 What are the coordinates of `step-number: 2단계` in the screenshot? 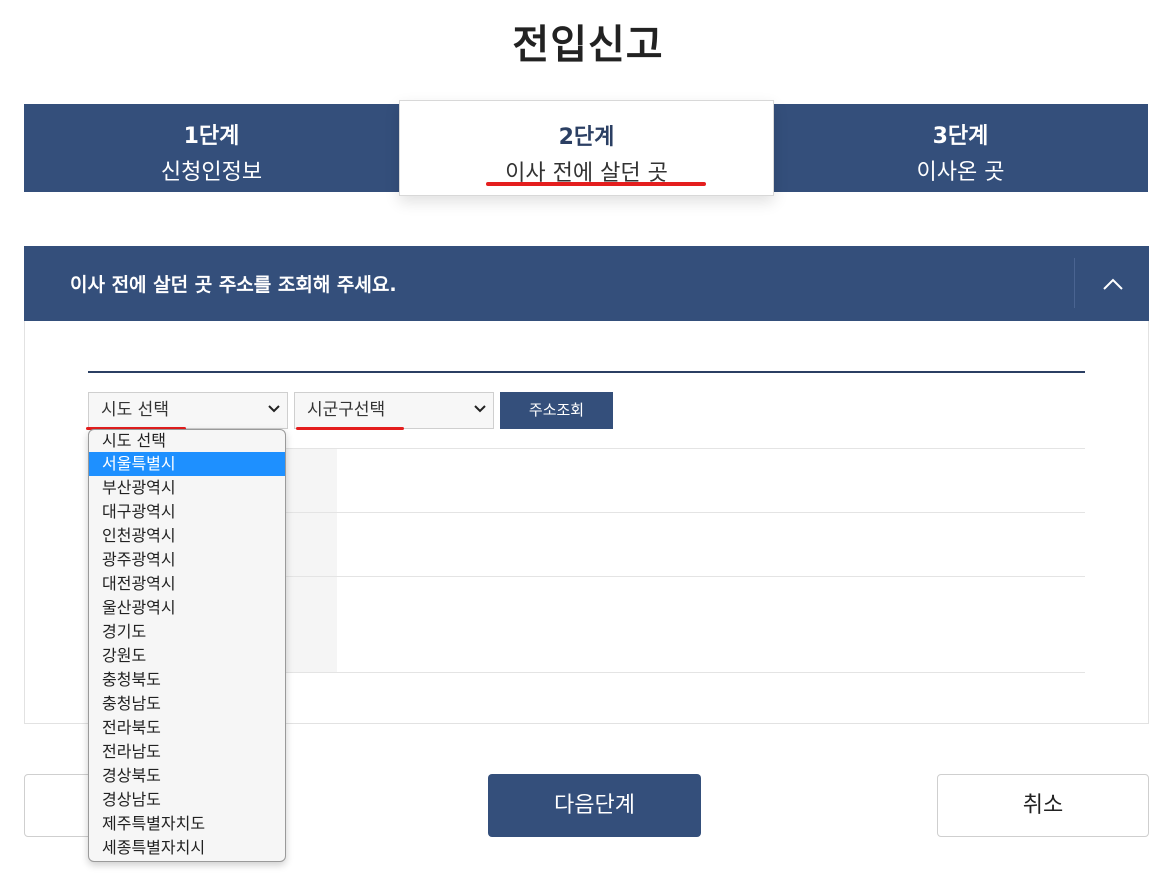 It's located at (586, 137).